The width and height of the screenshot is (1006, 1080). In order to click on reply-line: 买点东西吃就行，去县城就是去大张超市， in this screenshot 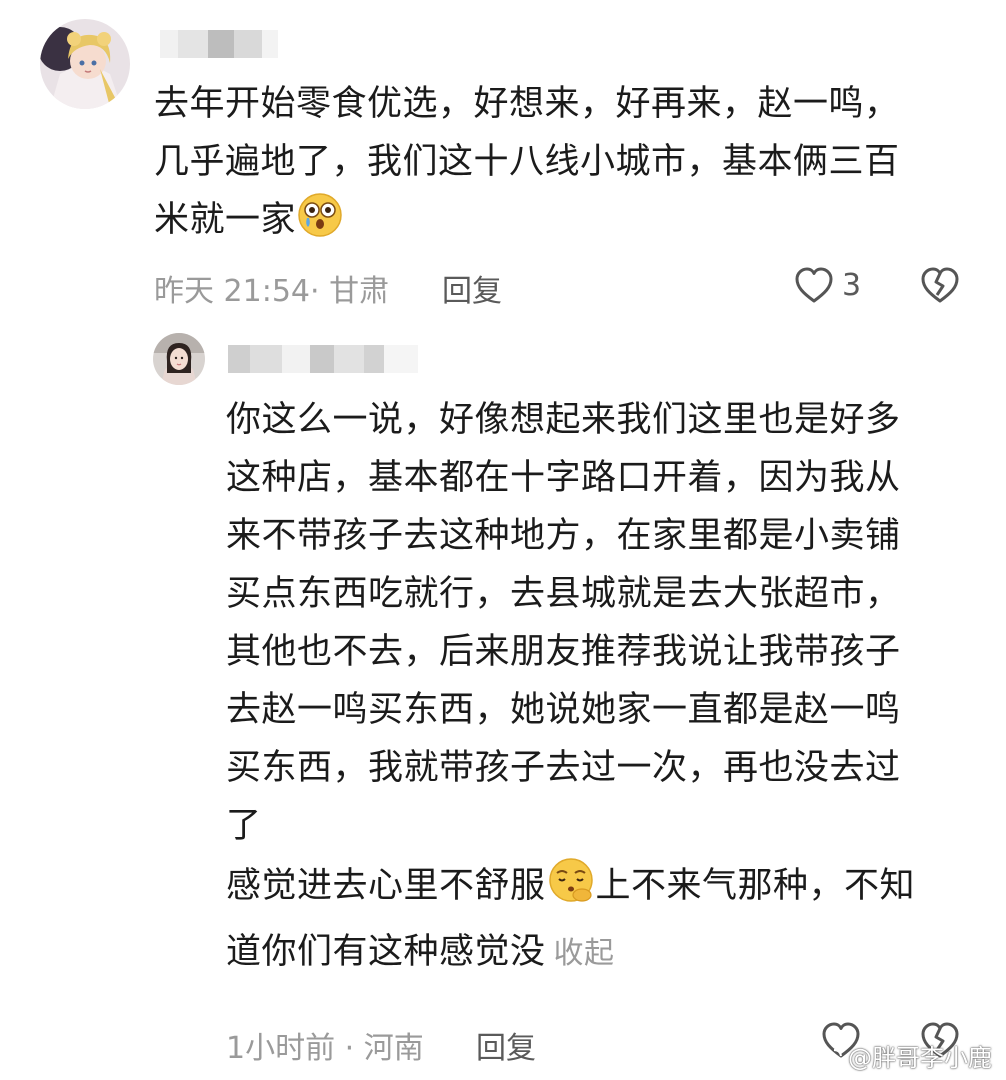, I will do `click(563, 594)`.